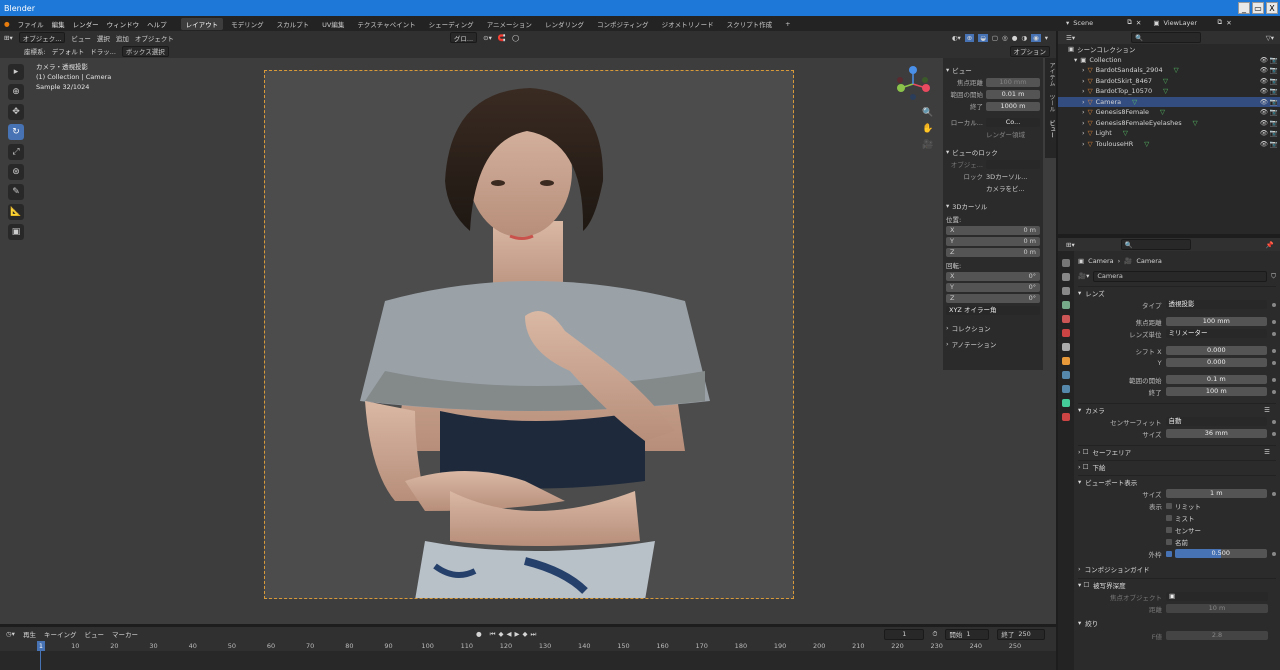 The width and height of the screenshot is (1280, 670). I want to click on view-lock-section-header: ▾ ビューのロック, so click(993, 152).